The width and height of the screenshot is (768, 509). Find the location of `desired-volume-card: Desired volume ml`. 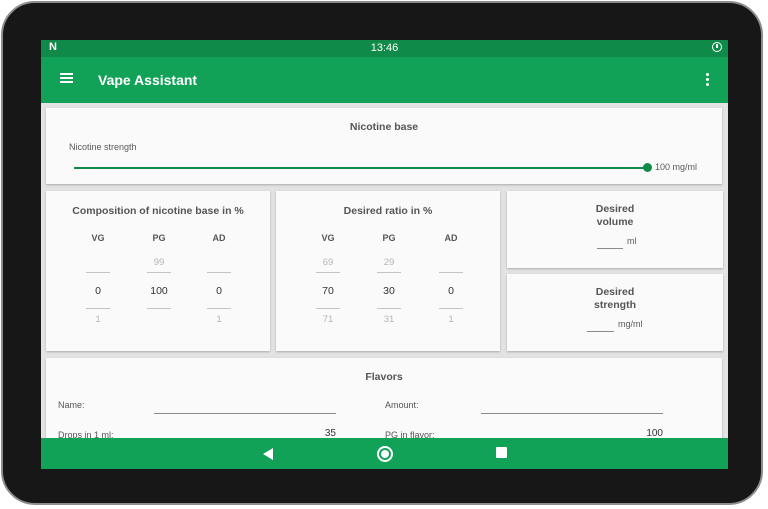

desired-volume-card: Desired volume ml is located at coordinates (615, 229).